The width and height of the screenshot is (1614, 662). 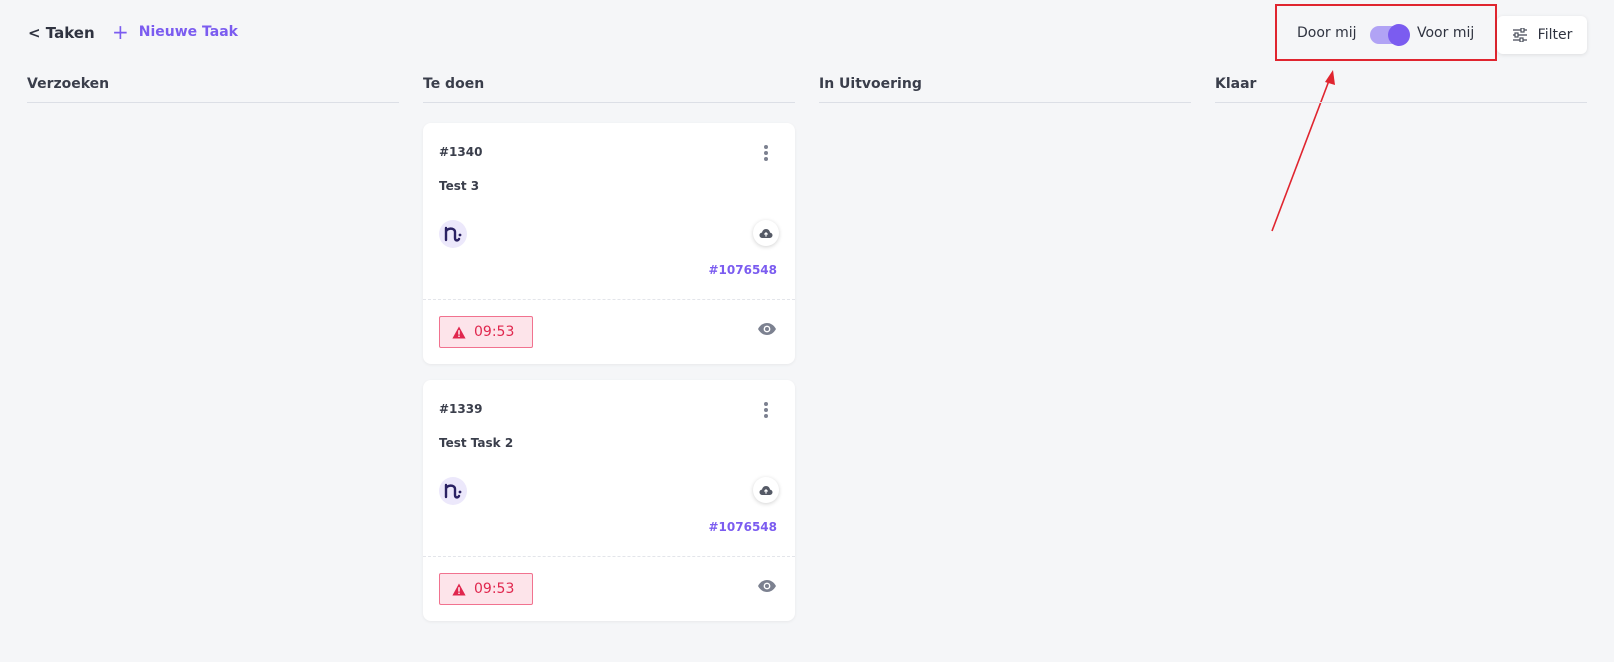 I want to click on column-title: Klaar, so click(x=1401, y=89).